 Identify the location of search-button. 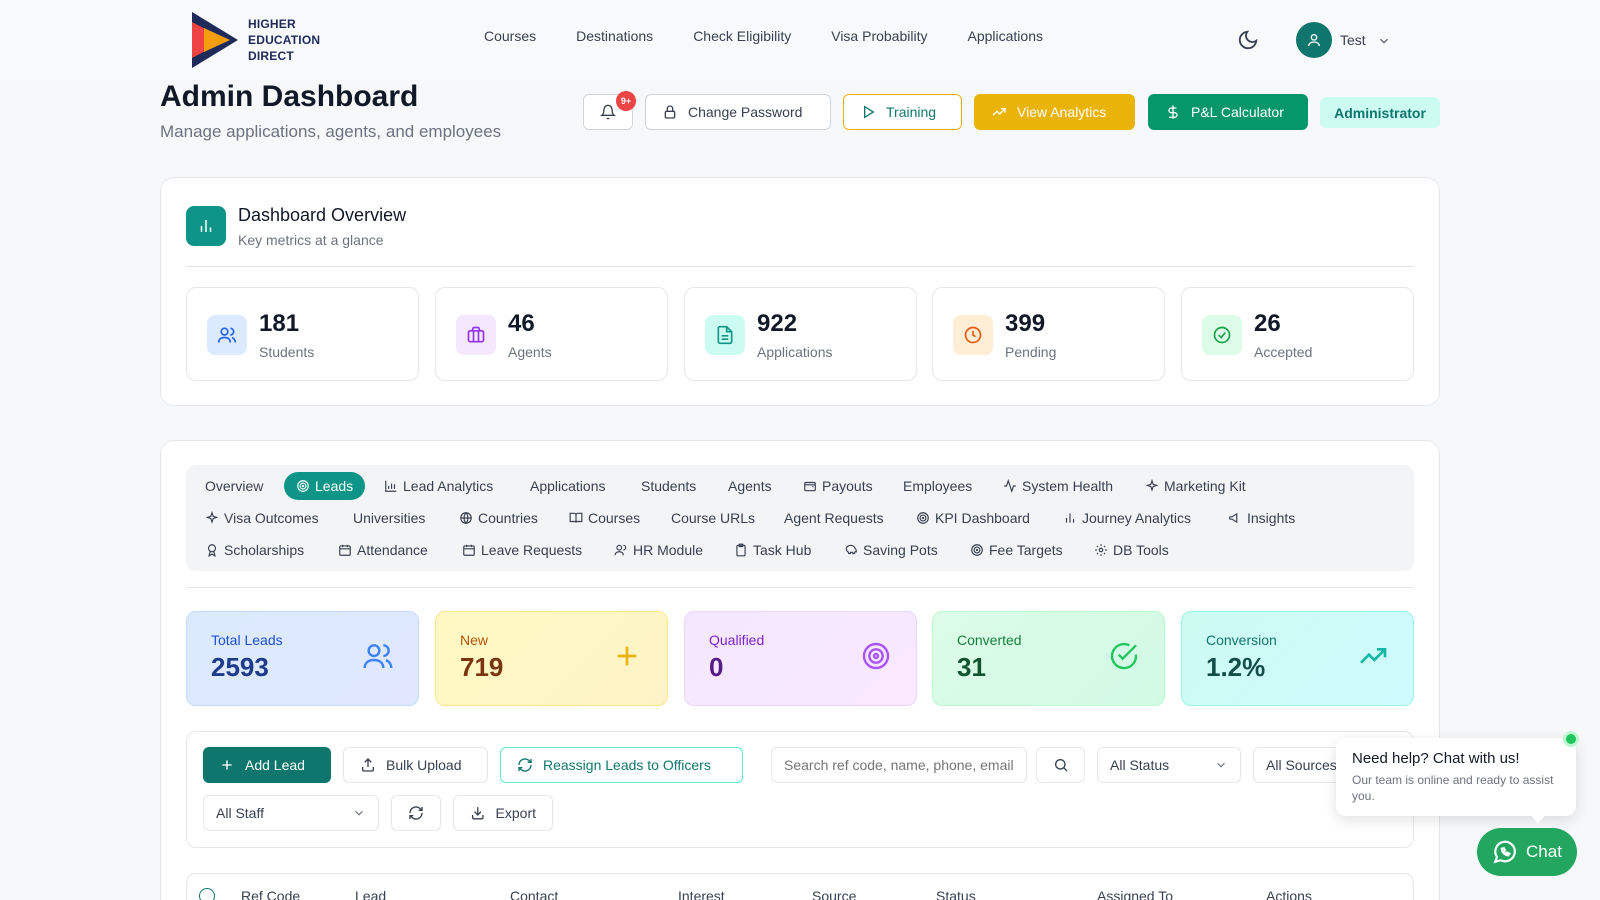
(1060, 765).